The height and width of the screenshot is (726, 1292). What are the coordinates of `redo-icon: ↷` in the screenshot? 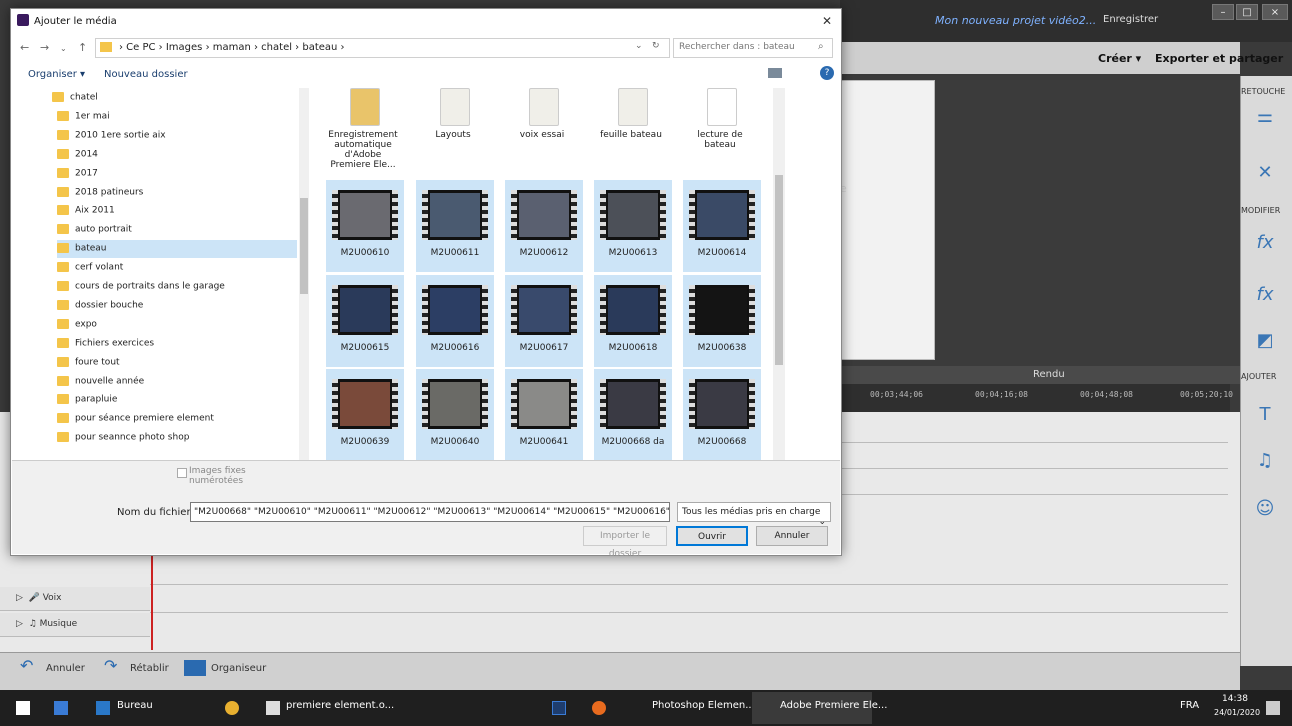 It's located at (110, 665).